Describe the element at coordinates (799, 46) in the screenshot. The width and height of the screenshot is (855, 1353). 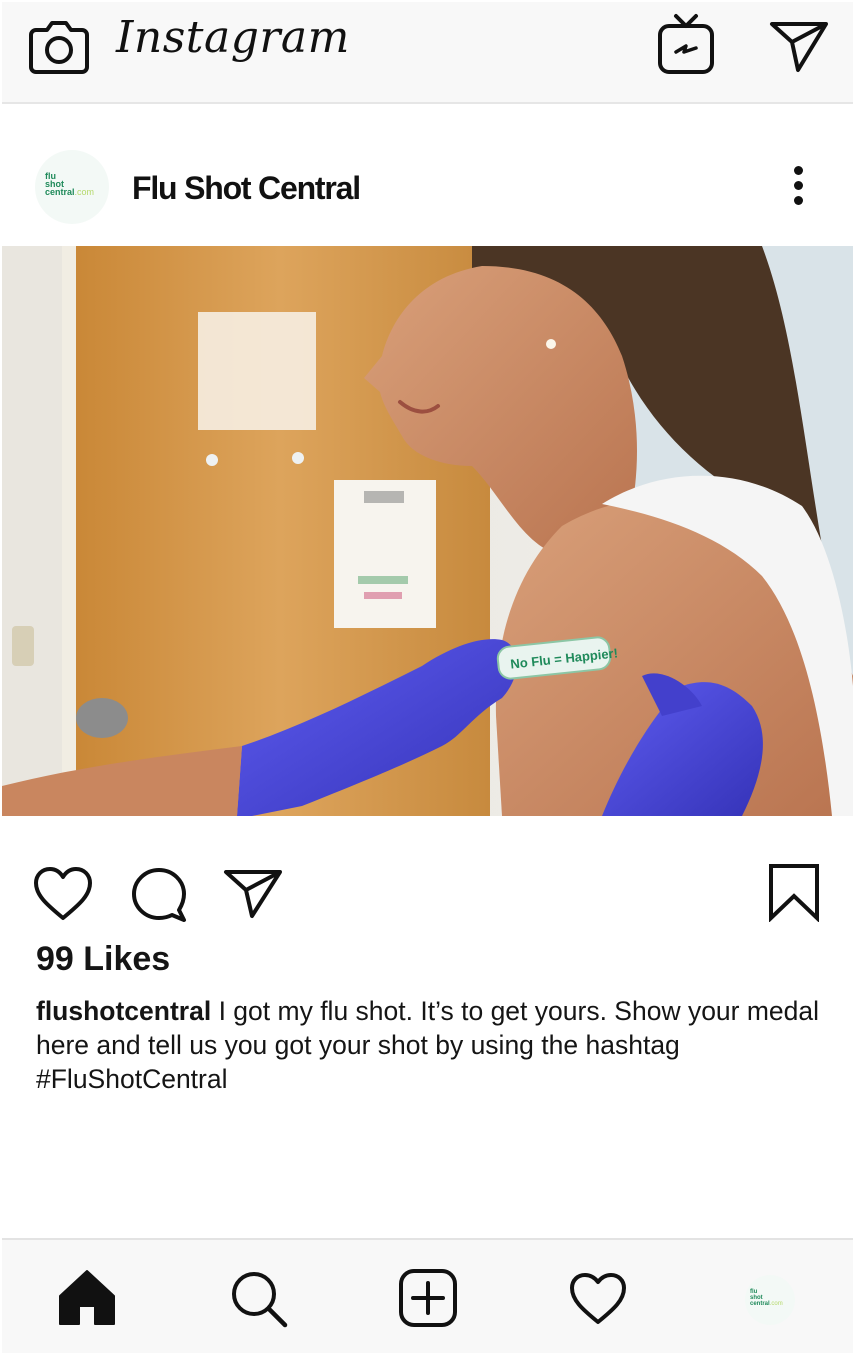
I see `direct-message-icon` at that location.